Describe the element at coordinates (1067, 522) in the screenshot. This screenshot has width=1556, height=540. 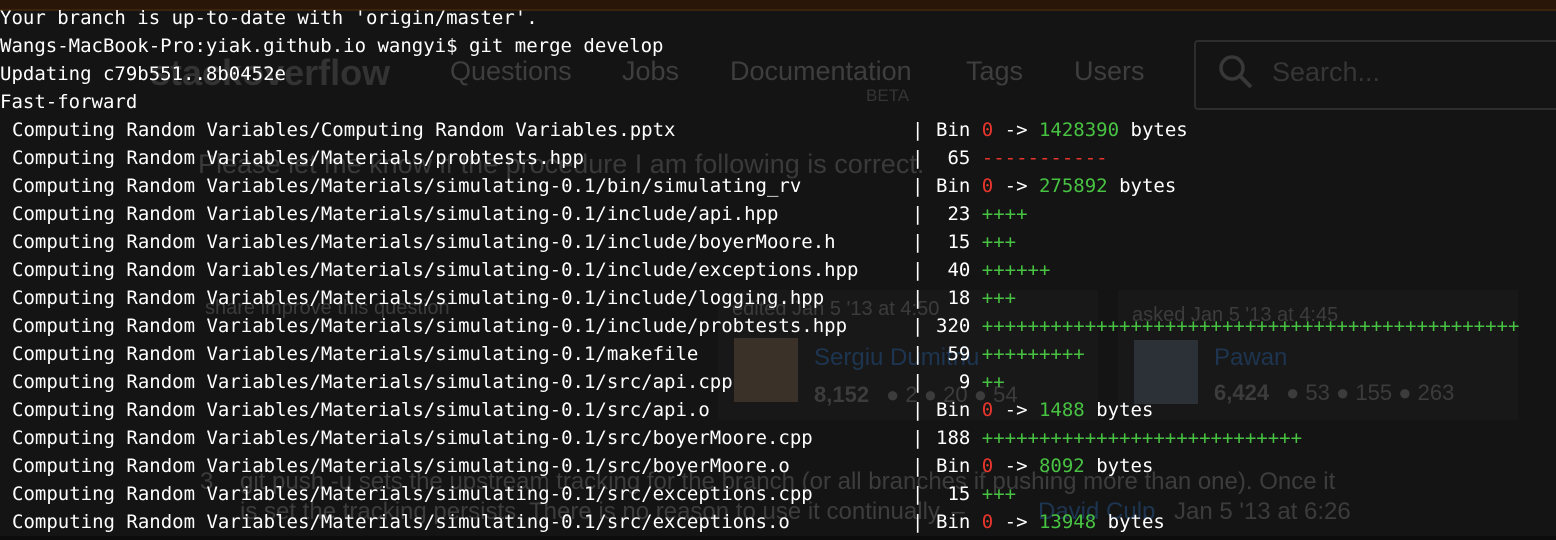
I see `bytes-after: 13948` at that location.